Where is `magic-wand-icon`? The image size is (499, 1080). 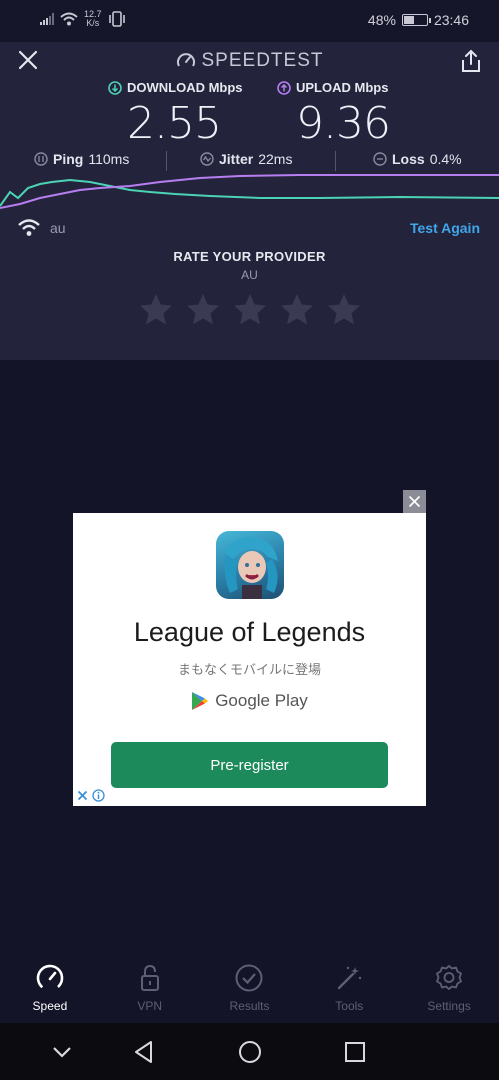
magic-wand-icon is located at coordinates (350, 978).